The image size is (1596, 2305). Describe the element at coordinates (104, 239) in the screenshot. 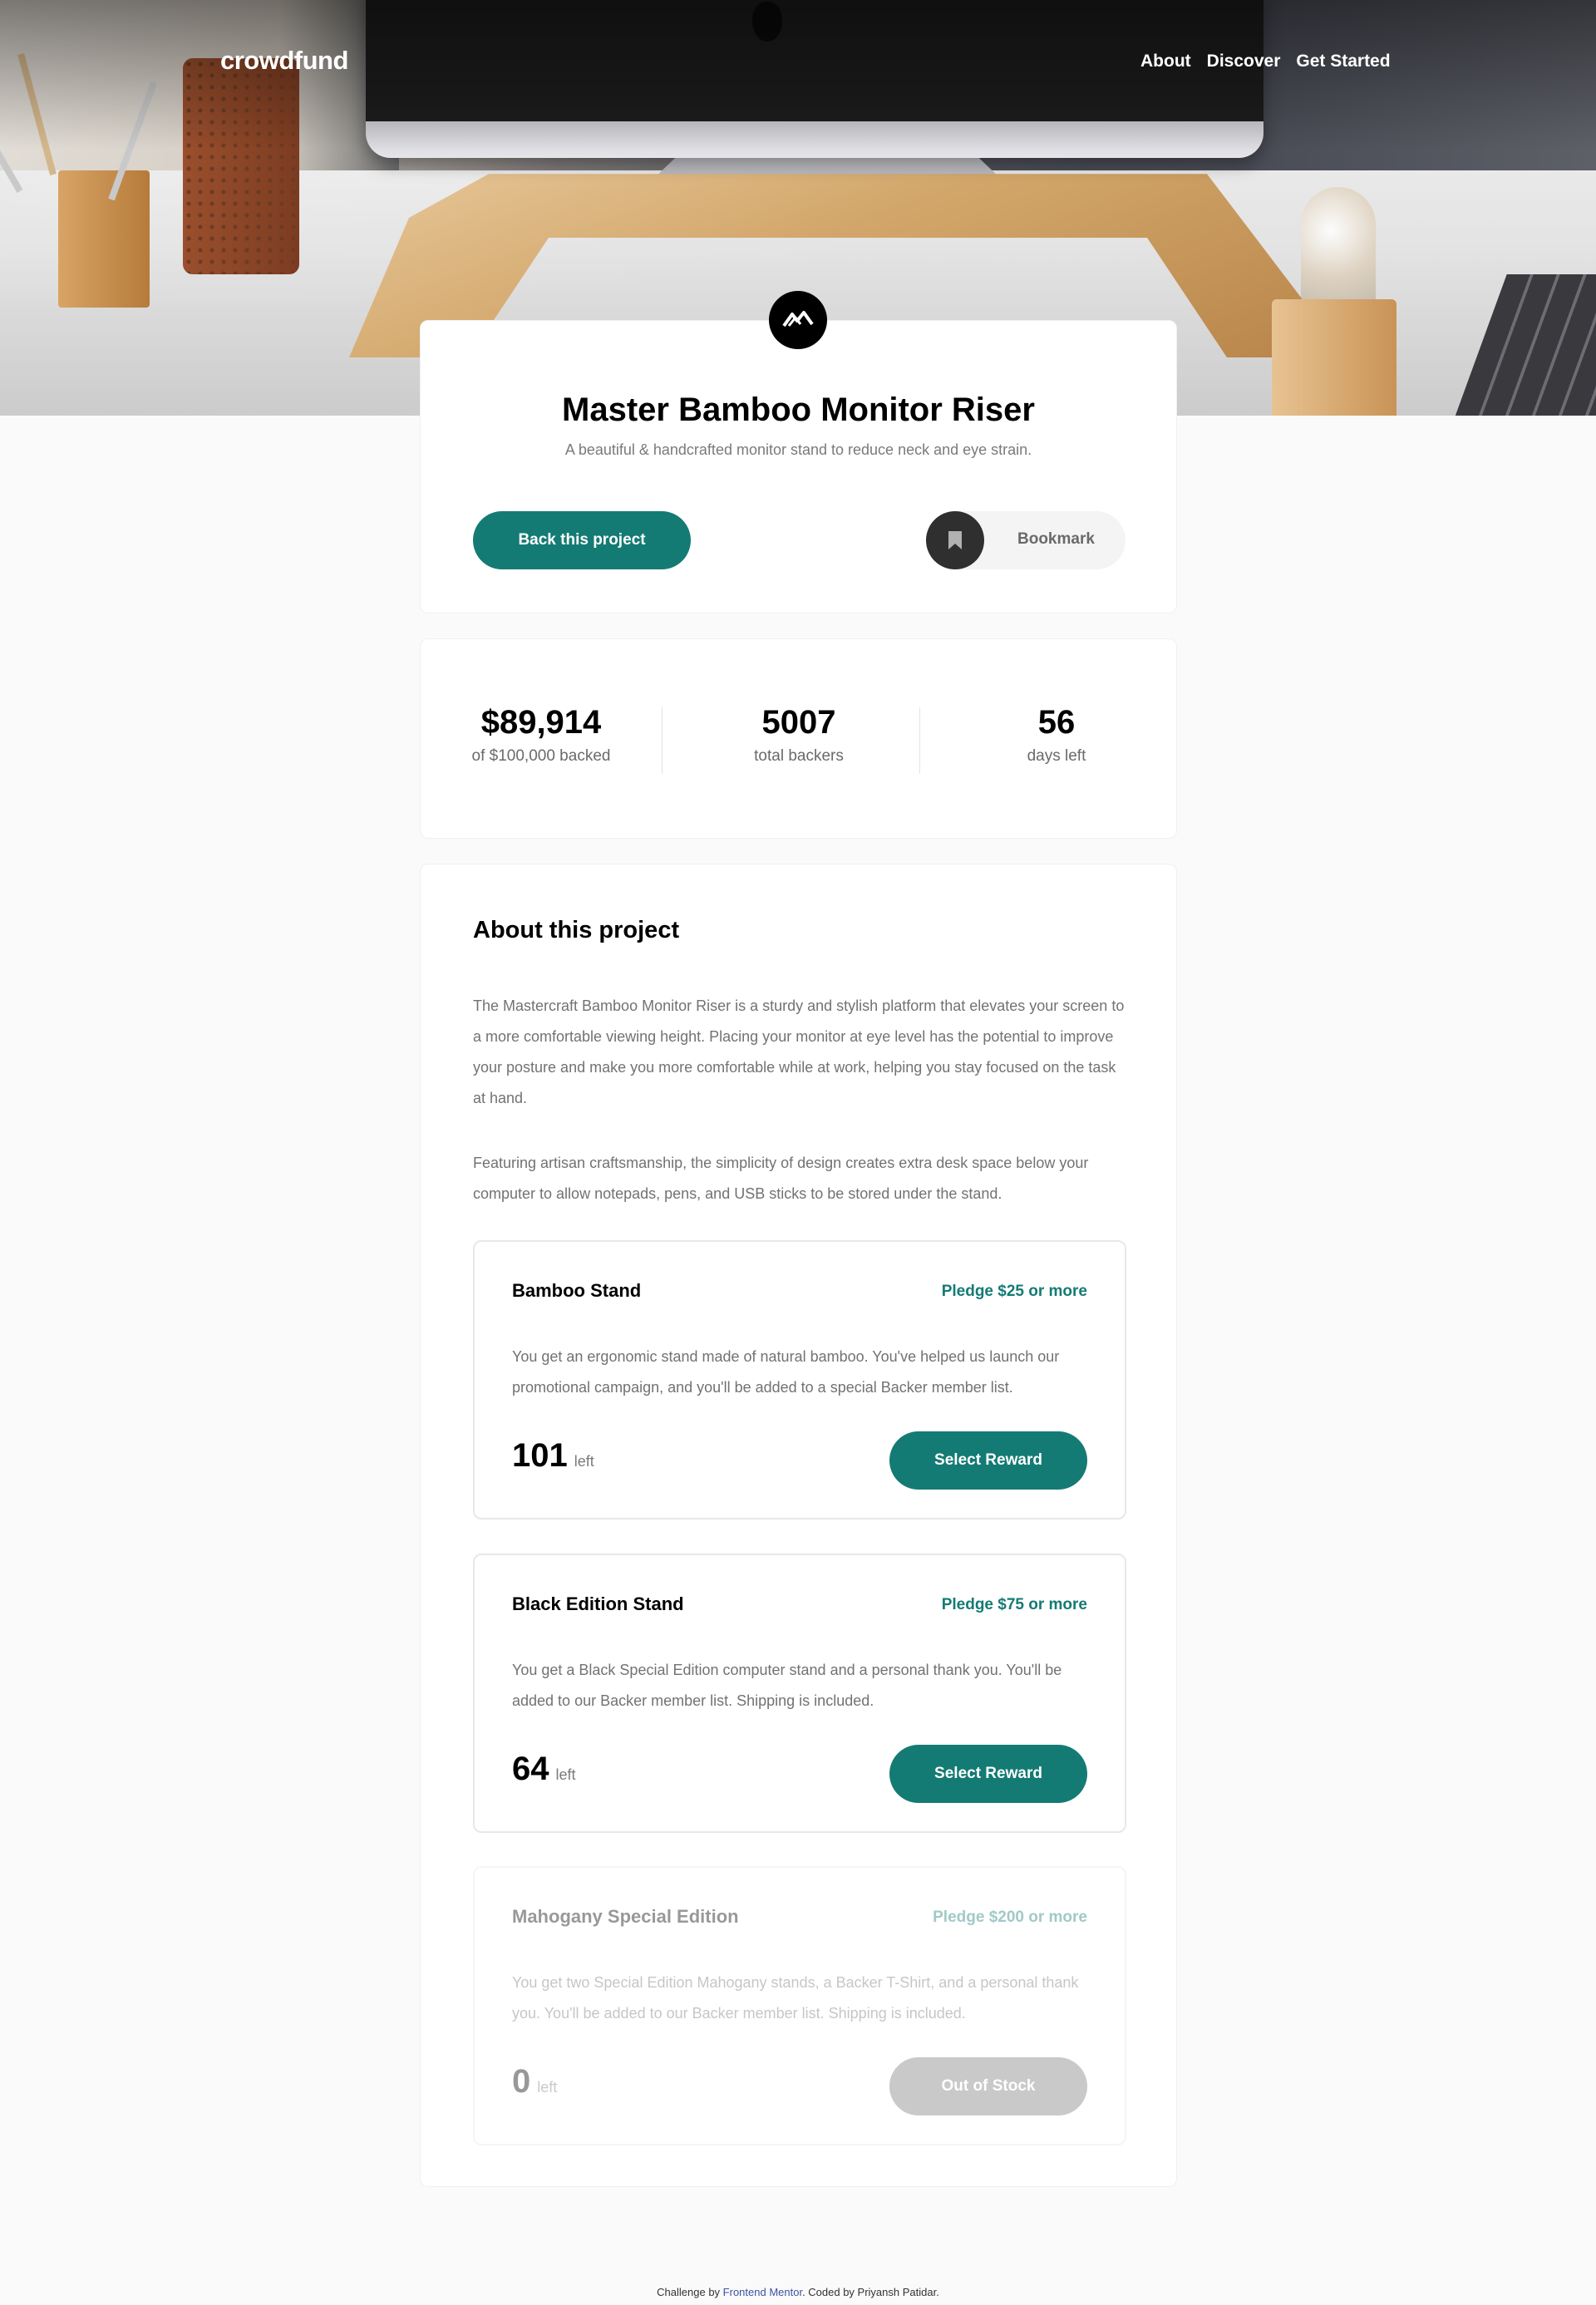

I see `pencil-cup-illustration` at that location.